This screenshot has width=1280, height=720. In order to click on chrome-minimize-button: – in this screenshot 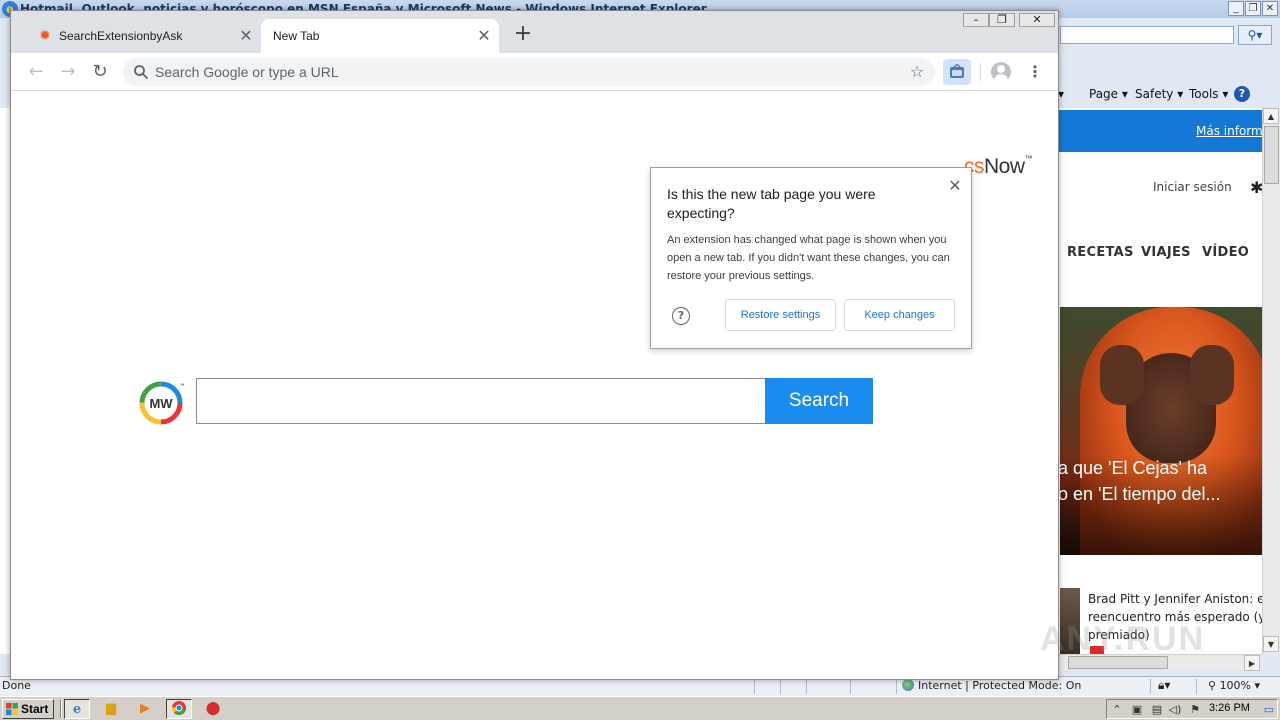, I will do `click(976, 20)`.